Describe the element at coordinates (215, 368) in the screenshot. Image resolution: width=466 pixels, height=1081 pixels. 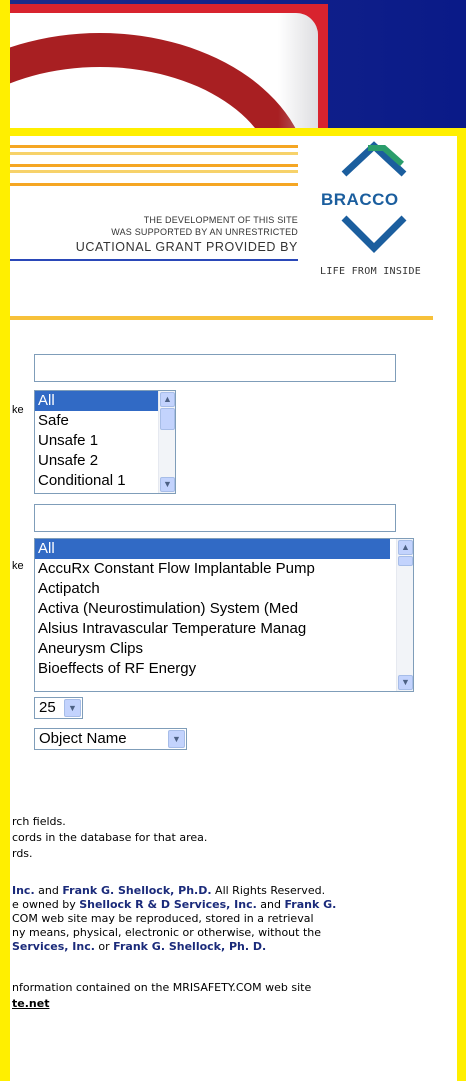
I see `search-text-input` at that location.